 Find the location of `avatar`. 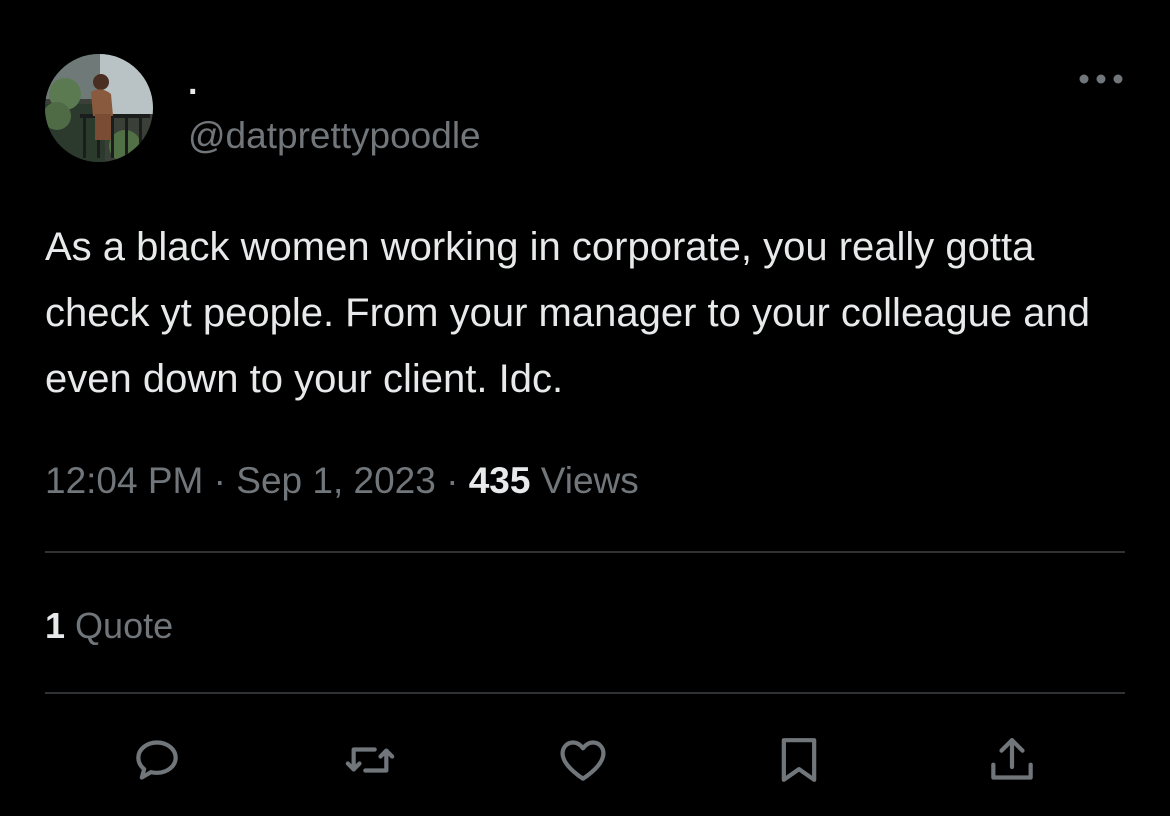

avatar is located at coordinates (99, 108).